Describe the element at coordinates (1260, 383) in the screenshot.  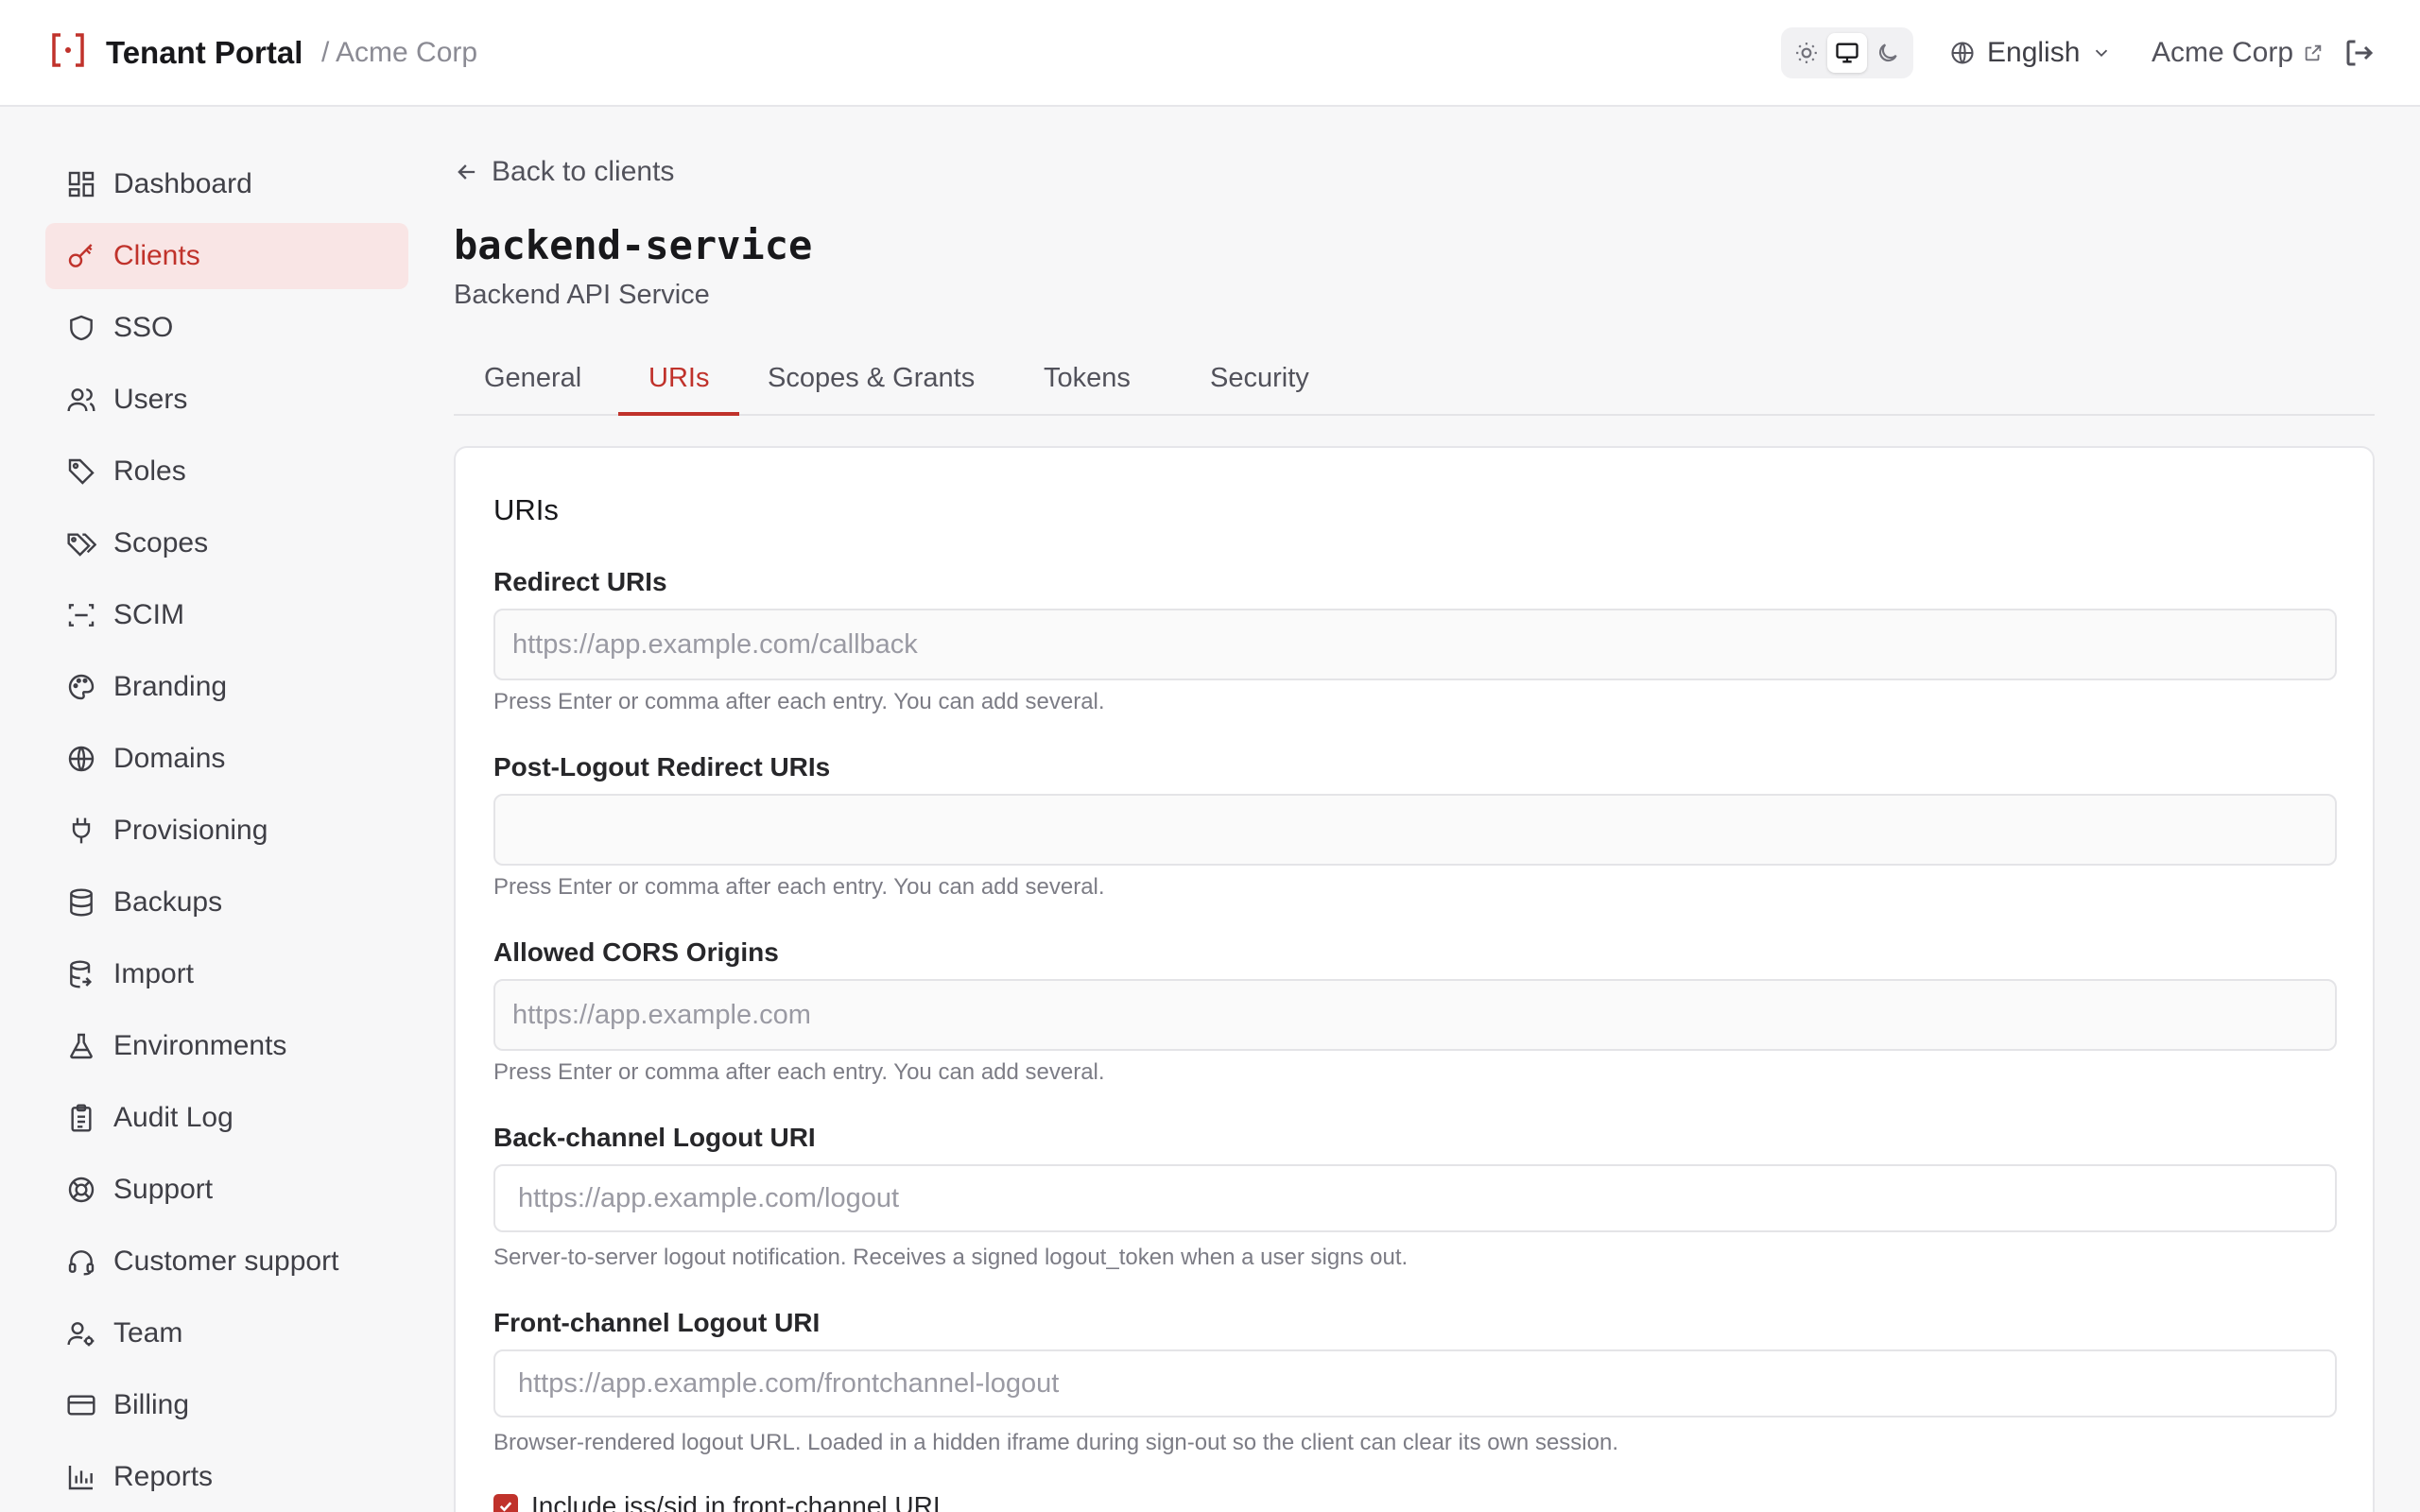
I see `tab-security: Security` at that location.